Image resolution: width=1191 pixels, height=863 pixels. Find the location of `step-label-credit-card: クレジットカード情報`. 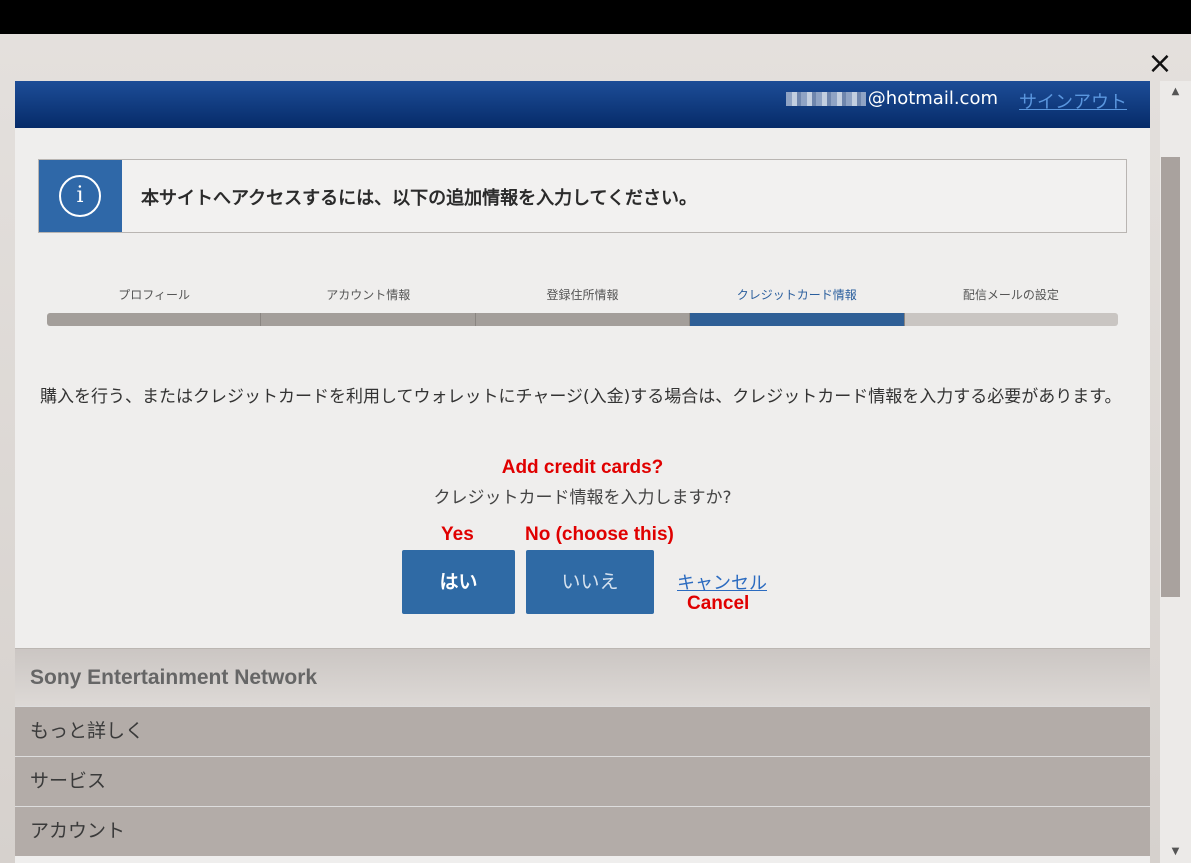

step-label-credit-card: クレジットカード情報 is located at coordinates (796, 295).